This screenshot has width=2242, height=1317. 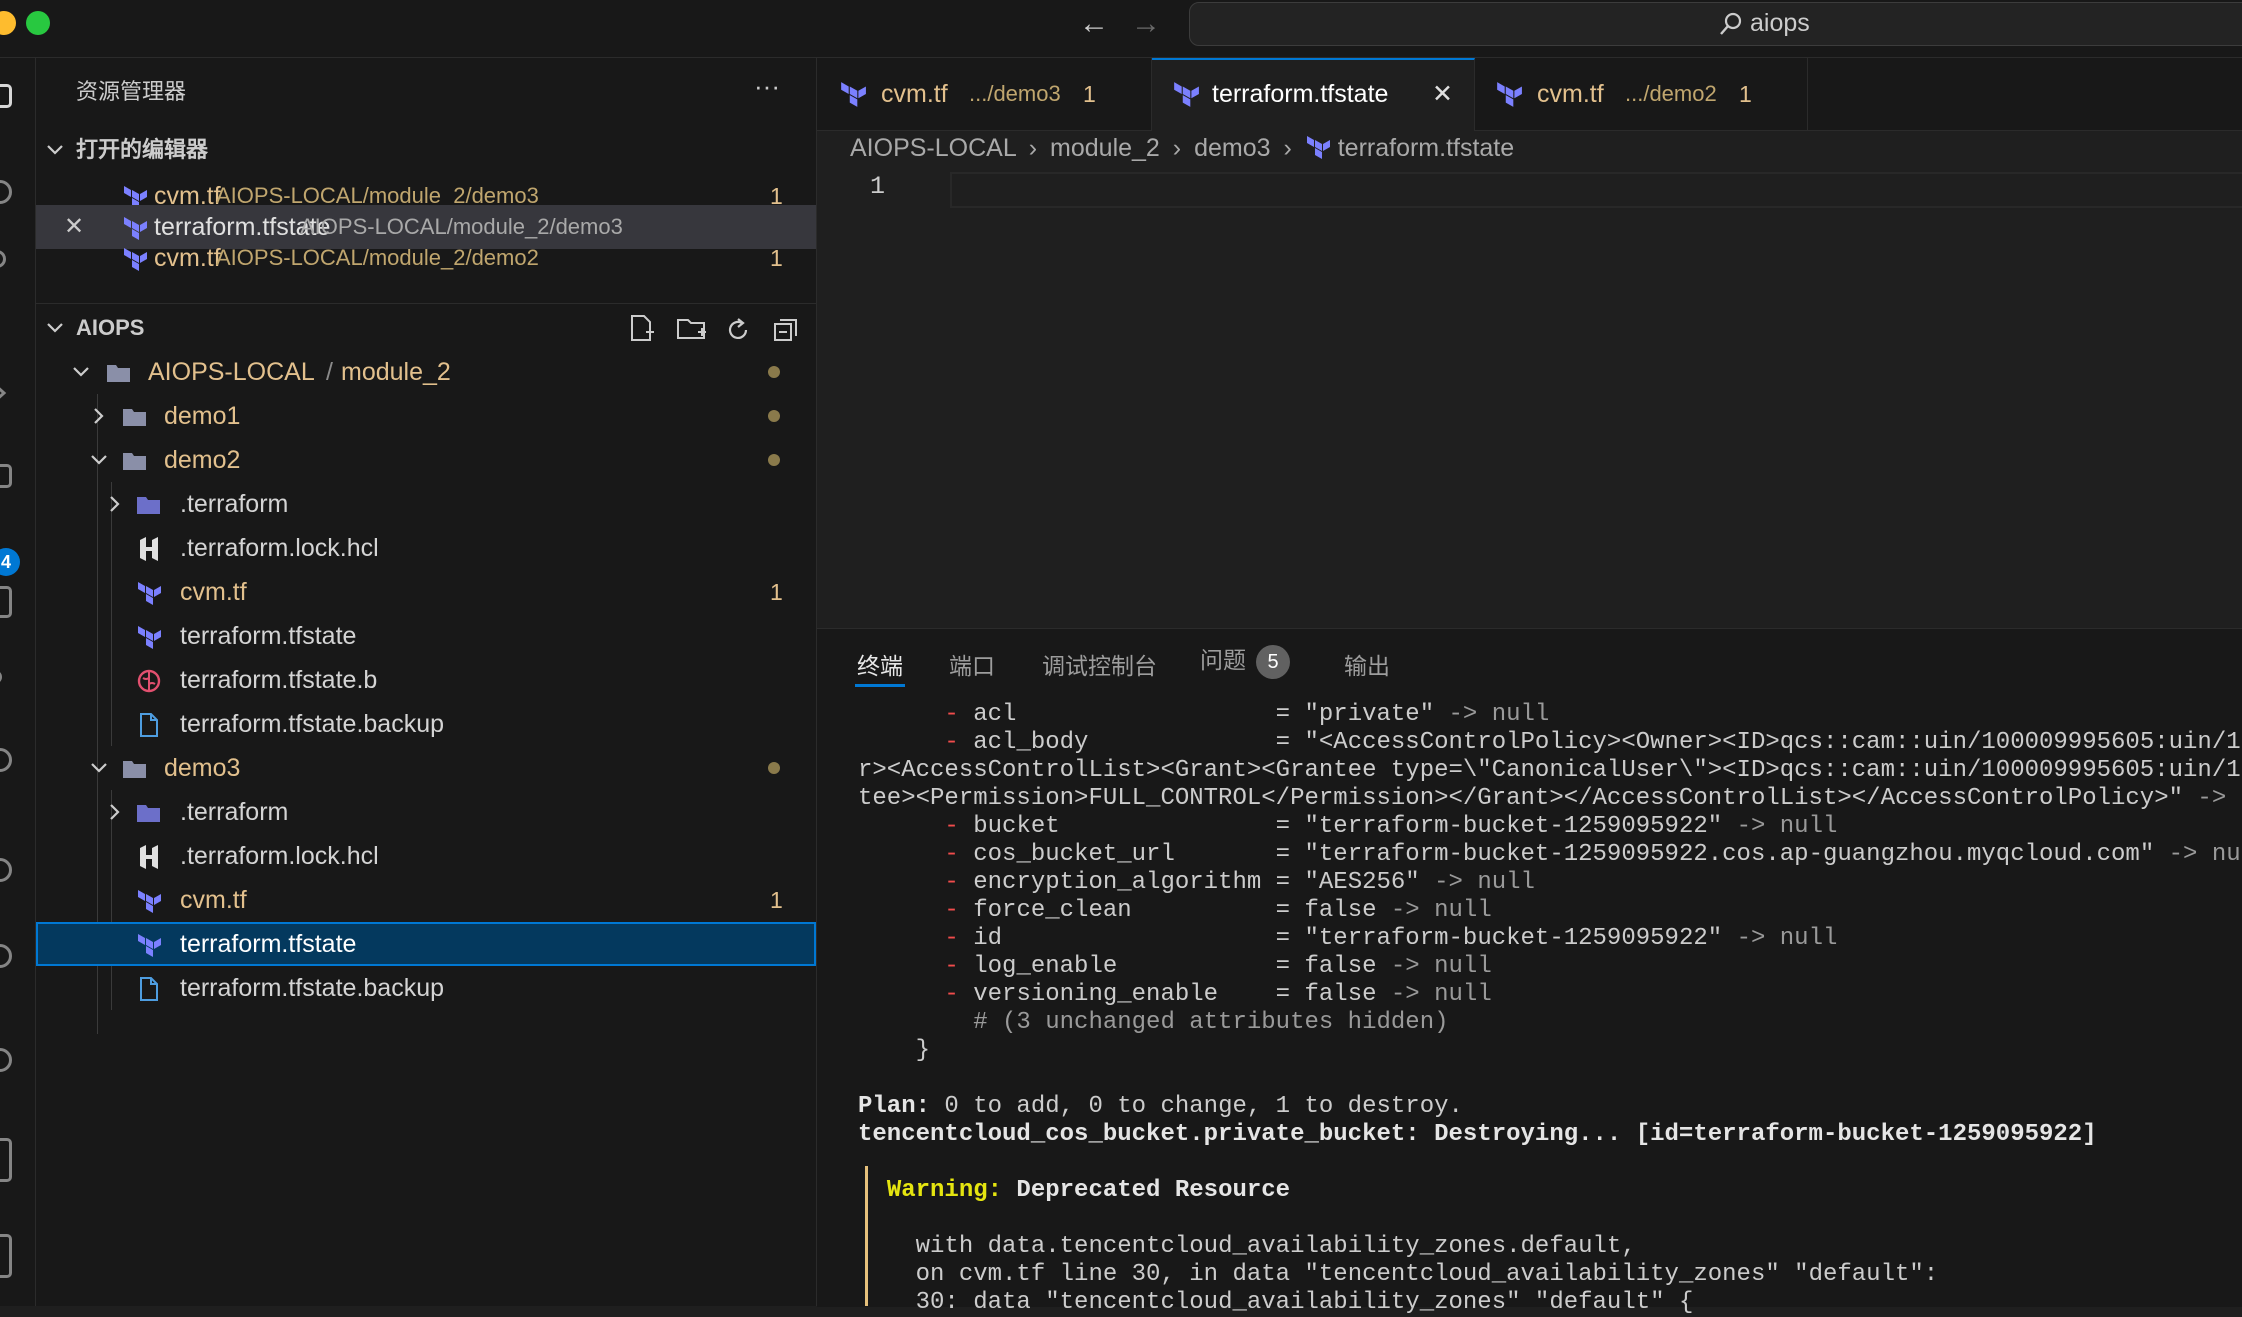 I want to click on breadcrumb-item: AIOPS-LOCAL, so click(x=933, y=148).